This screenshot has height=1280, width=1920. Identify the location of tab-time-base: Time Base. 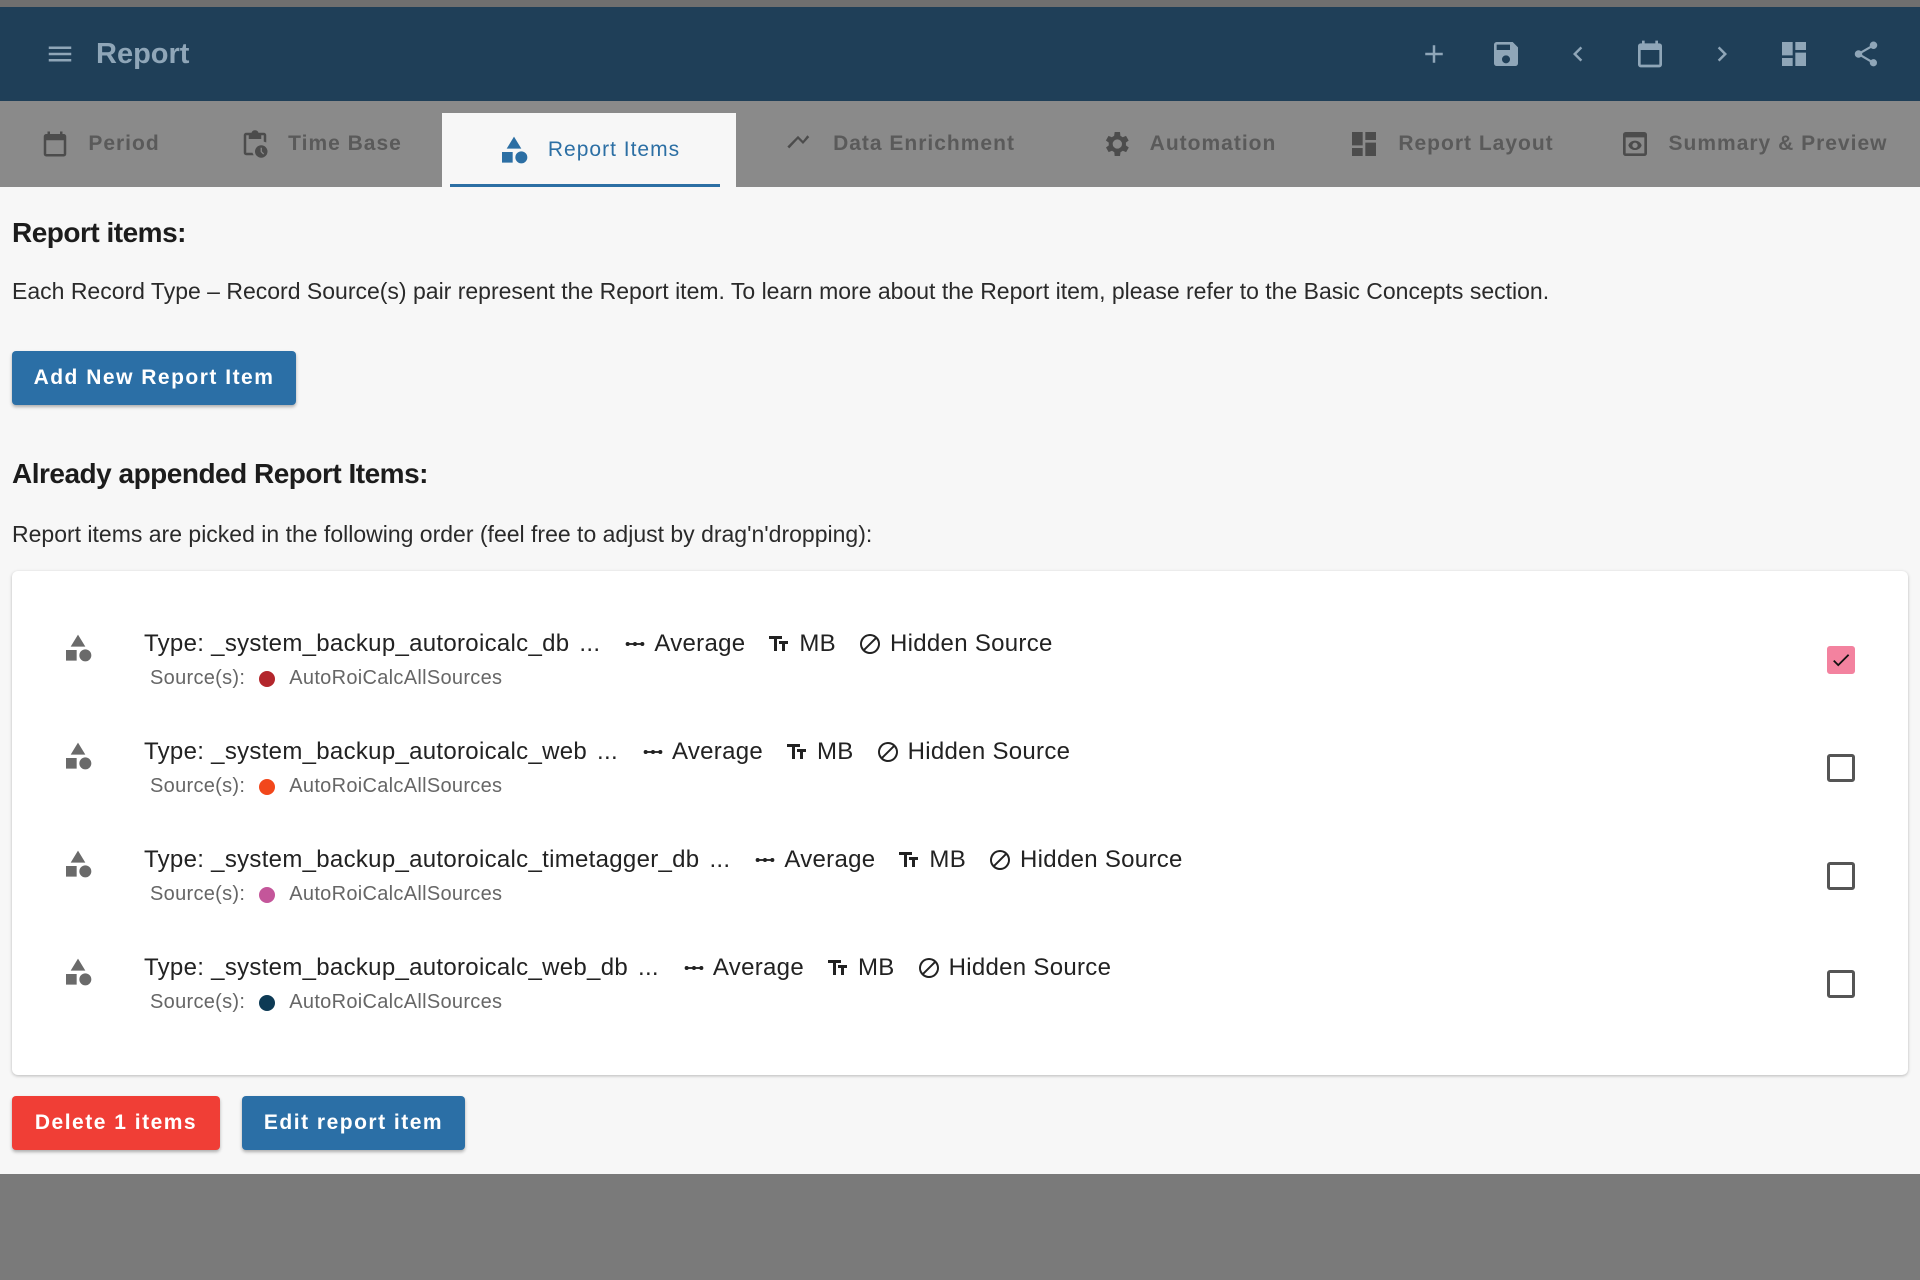
(321, 144).